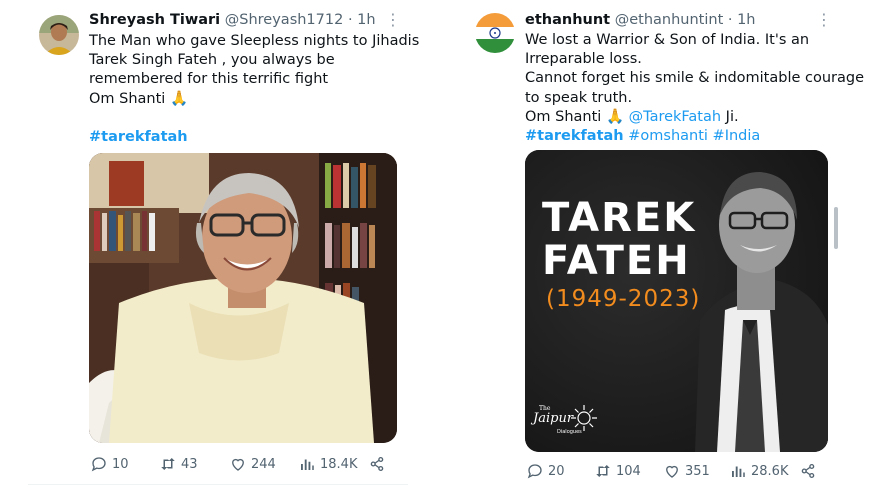  I want to click on tweet-text-line: Om Shanti 🙏 @TarekFatah Ji., so click(694, 117).